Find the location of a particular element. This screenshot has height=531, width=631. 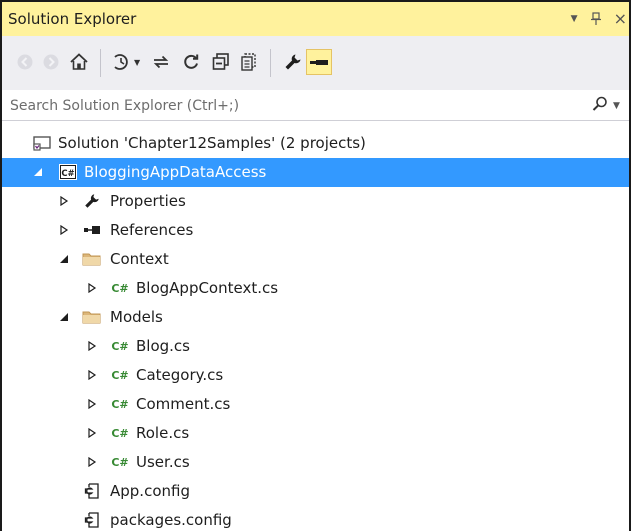

properties-button is located at coordinates (293, 62).